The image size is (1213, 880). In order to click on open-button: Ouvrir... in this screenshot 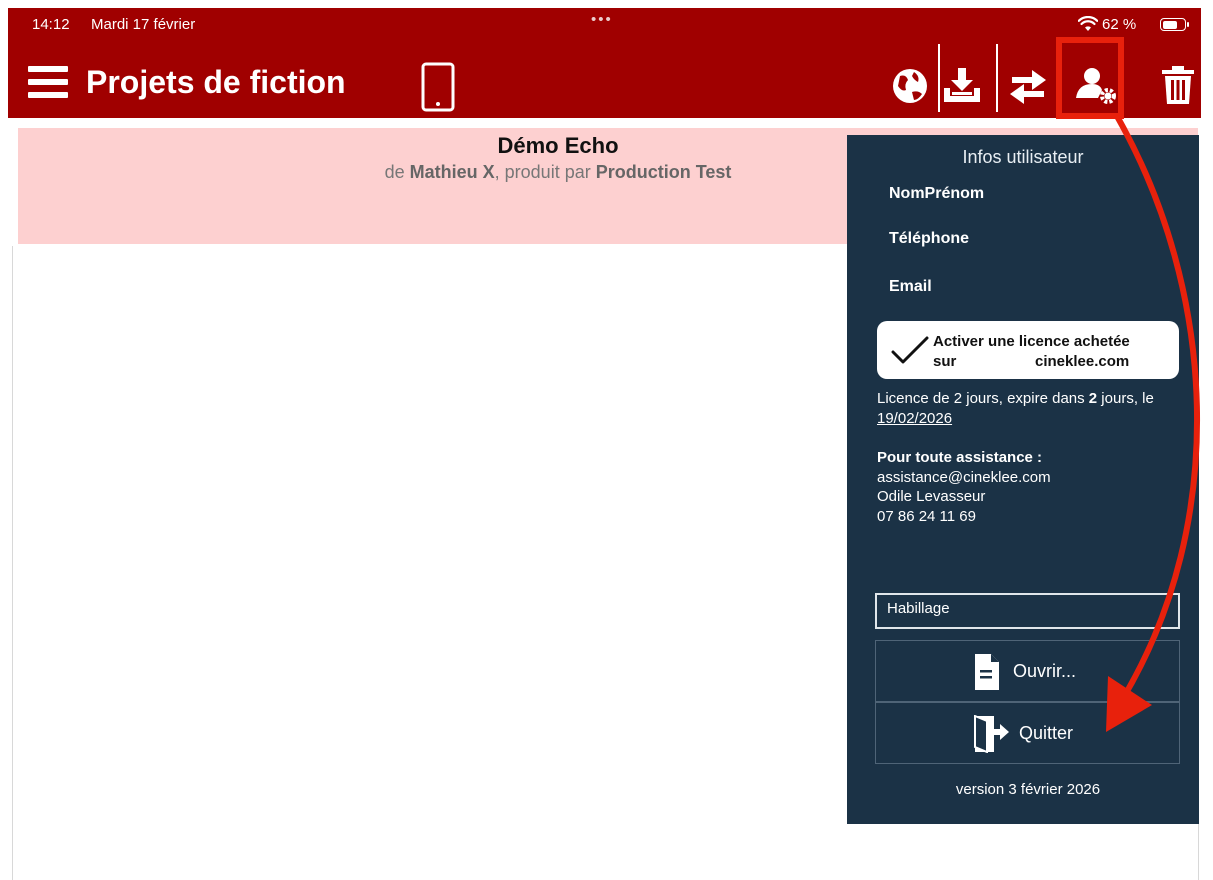, I will do `click(1027, 671)`.